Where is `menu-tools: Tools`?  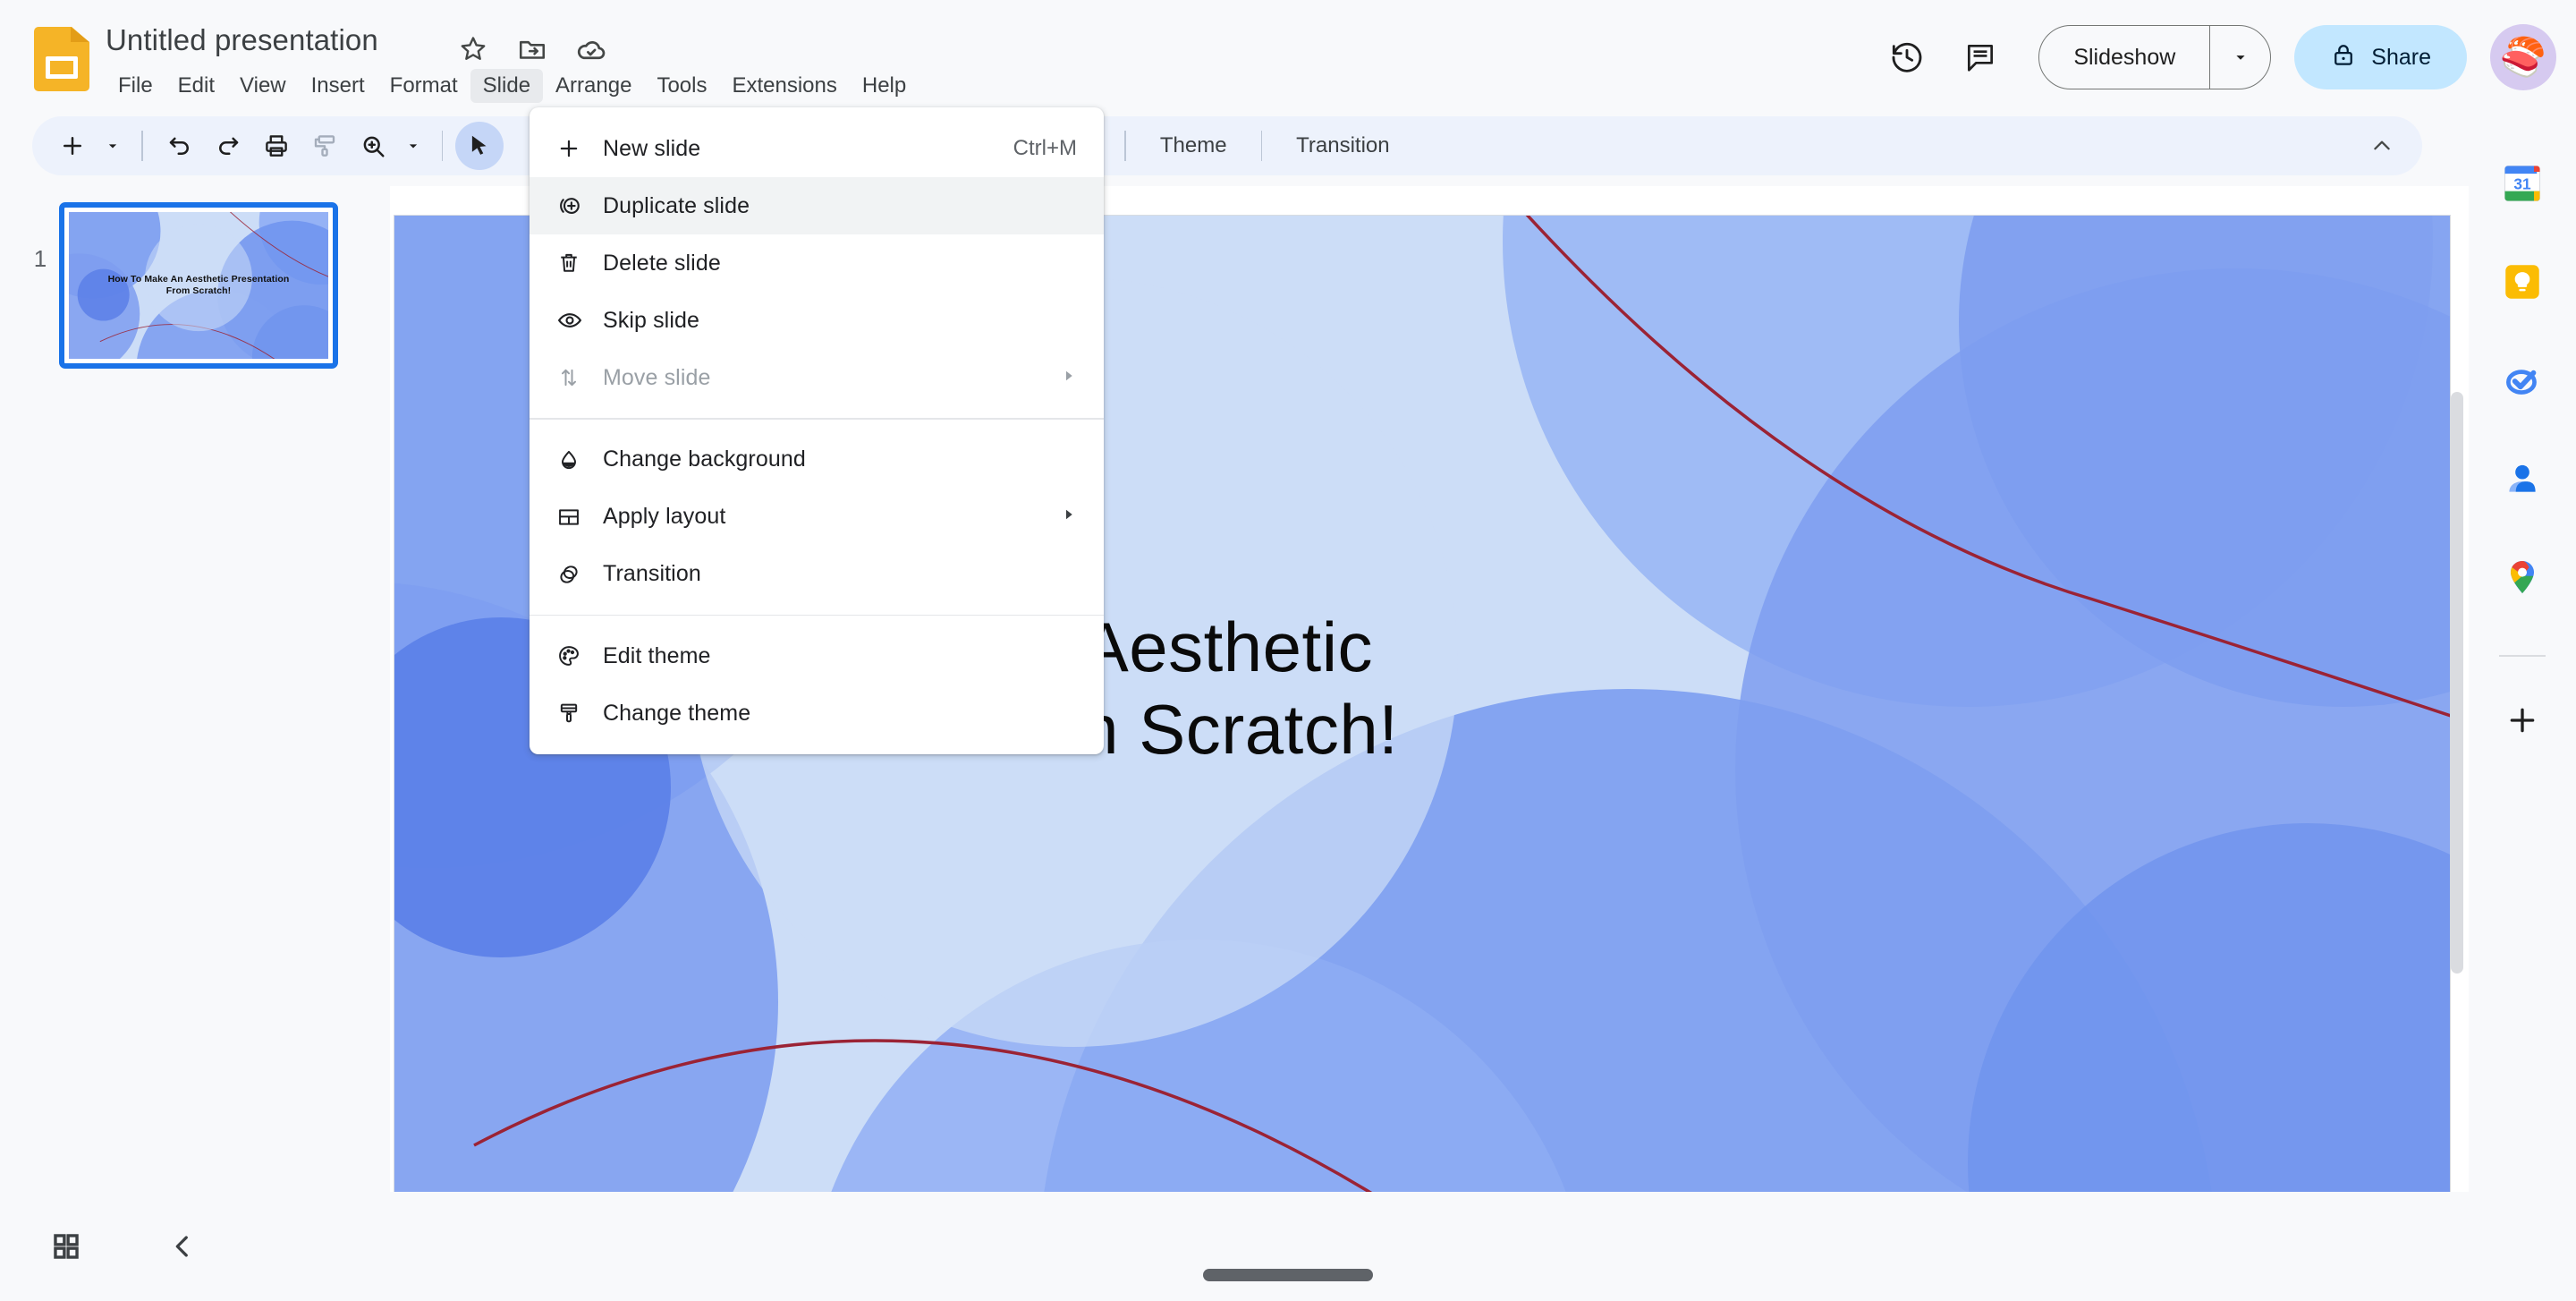
menu-tools: Tools is located at coordinates (681, 86).